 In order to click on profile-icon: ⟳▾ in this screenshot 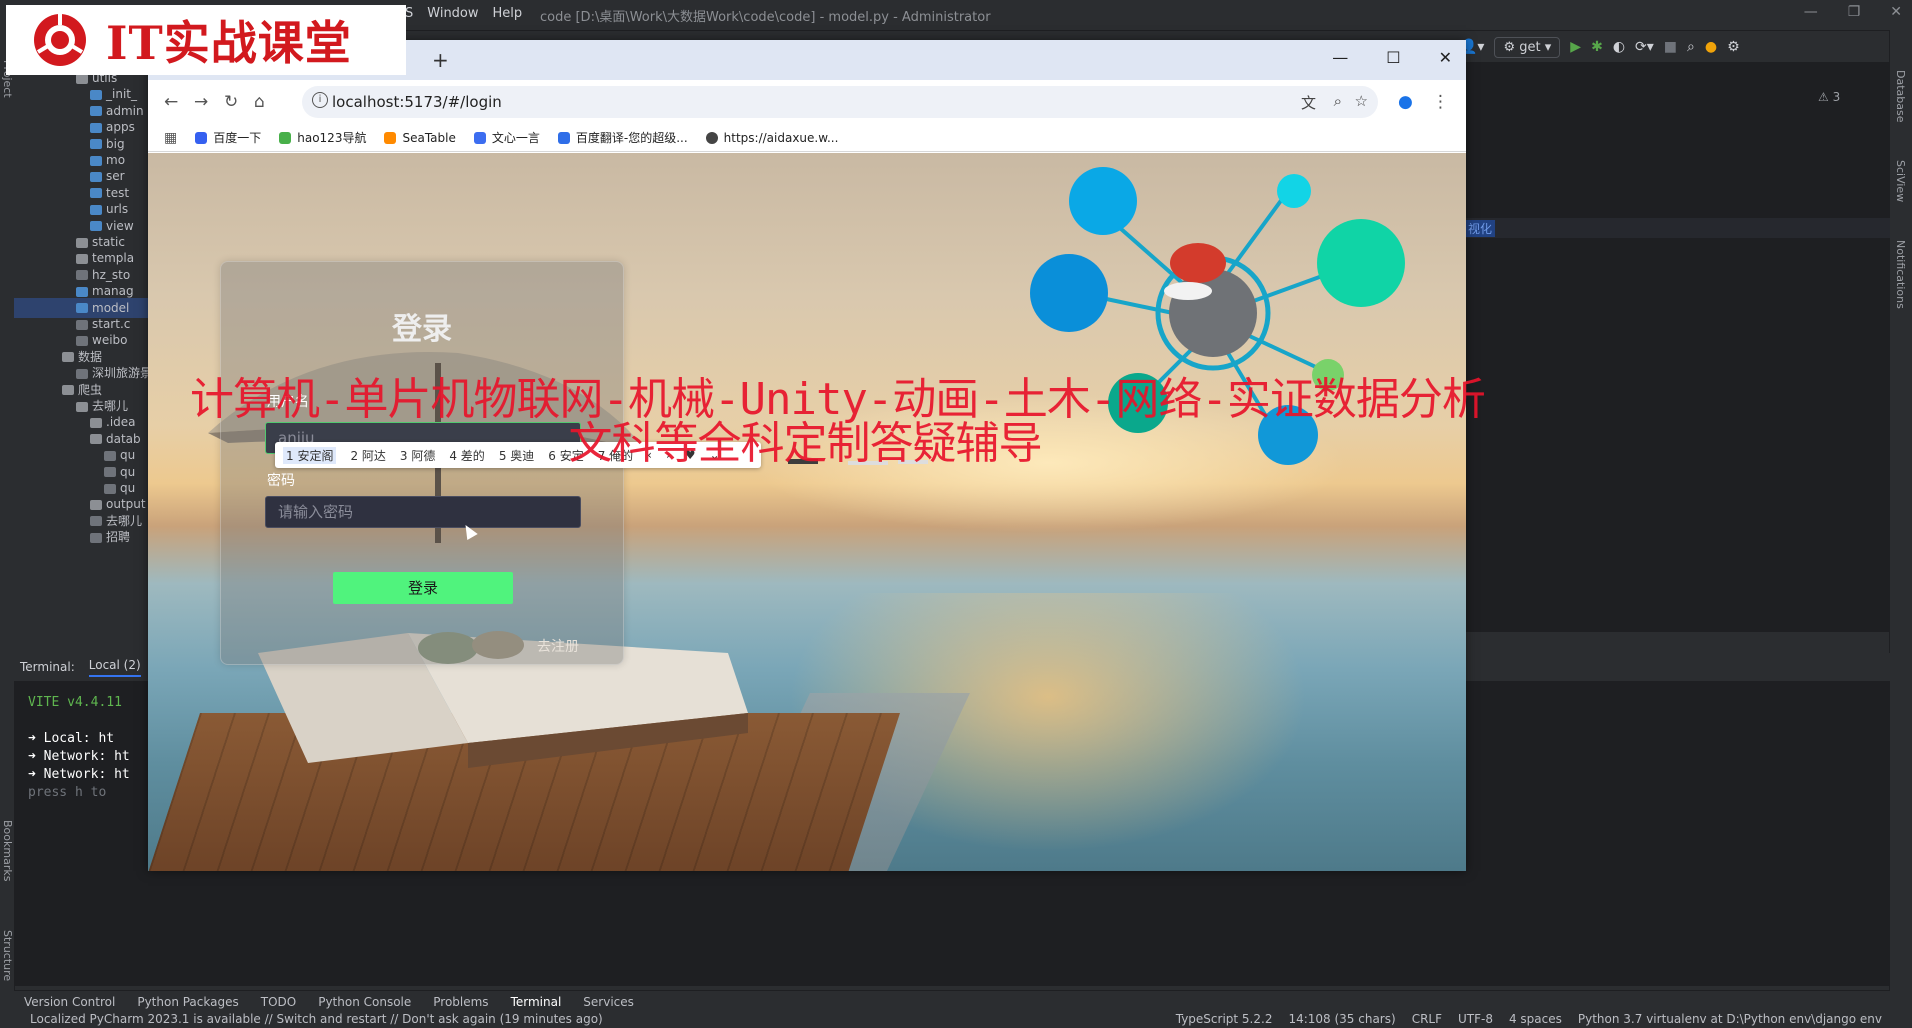, I will do `click(1644, 47)`.